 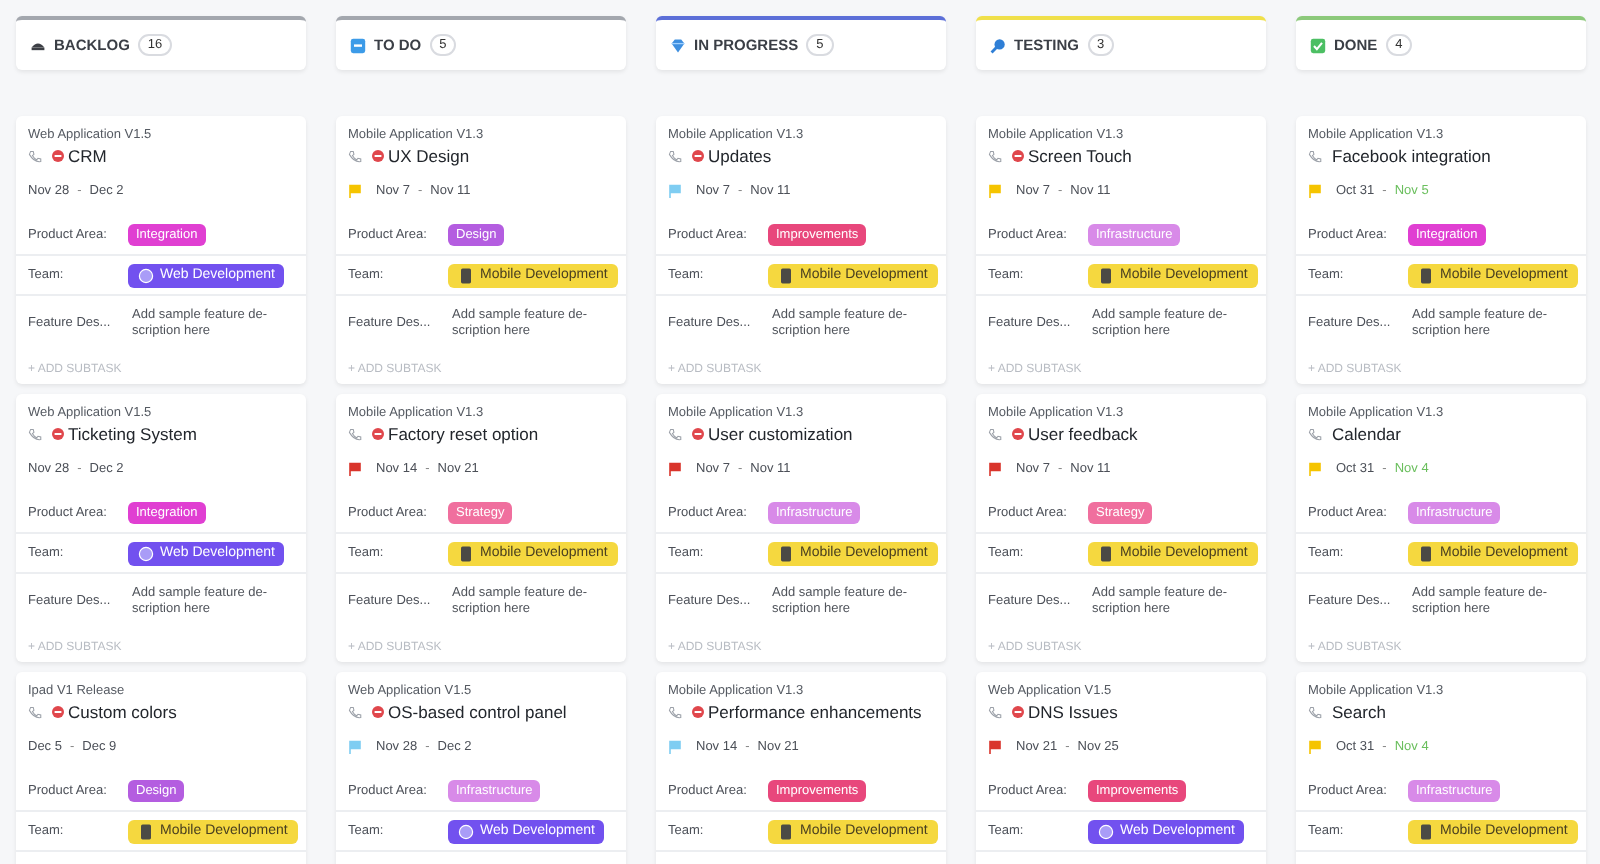 What do you see at coordinates (815, 712) in the screenshot?
I see `task-title: Performance enhancements` at bounding box center [815, 712].